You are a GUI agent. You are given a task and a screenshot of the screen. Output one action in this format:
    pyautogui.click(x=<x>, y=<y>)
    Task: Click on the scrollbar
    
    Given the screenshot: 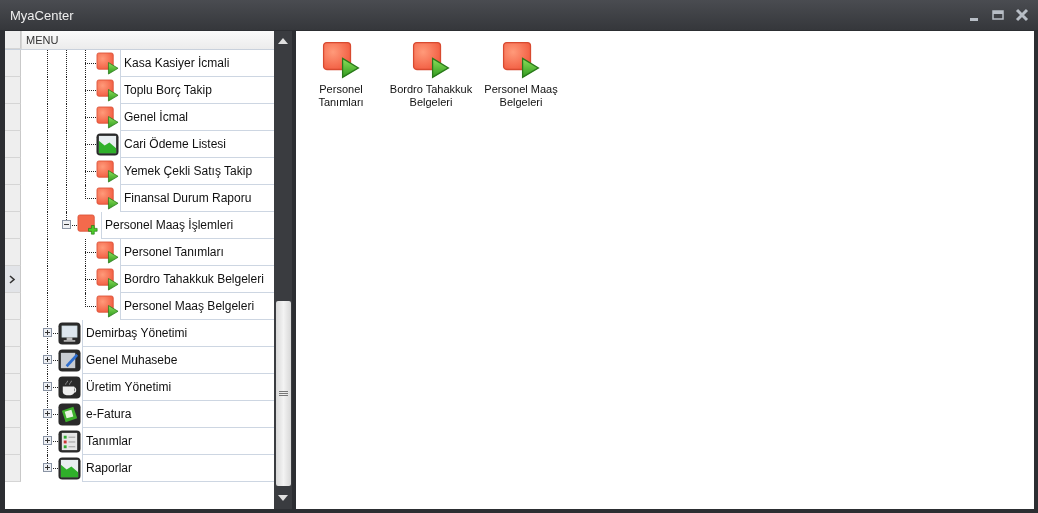 What is the action you would take?
    pyautogui.click(x=283, y=270)
    